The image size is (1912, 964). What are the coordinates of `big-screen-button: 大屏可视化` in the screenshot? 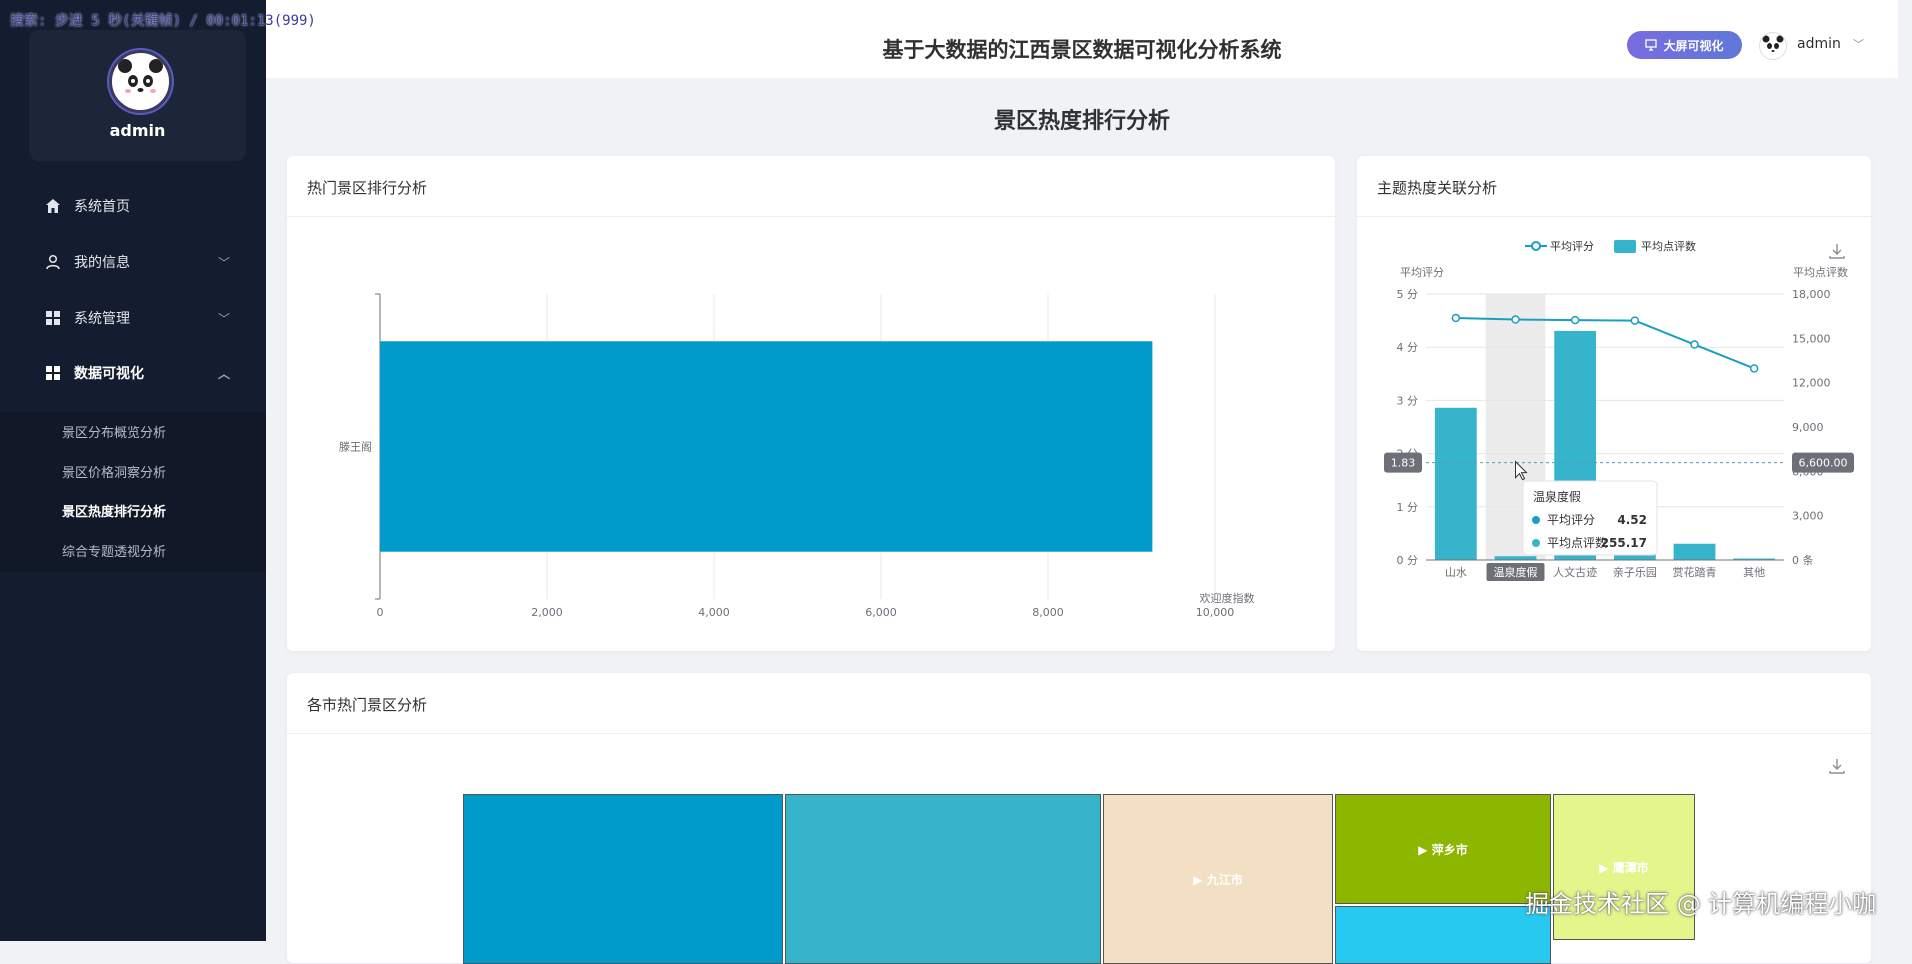 It's located at (1684, 45).